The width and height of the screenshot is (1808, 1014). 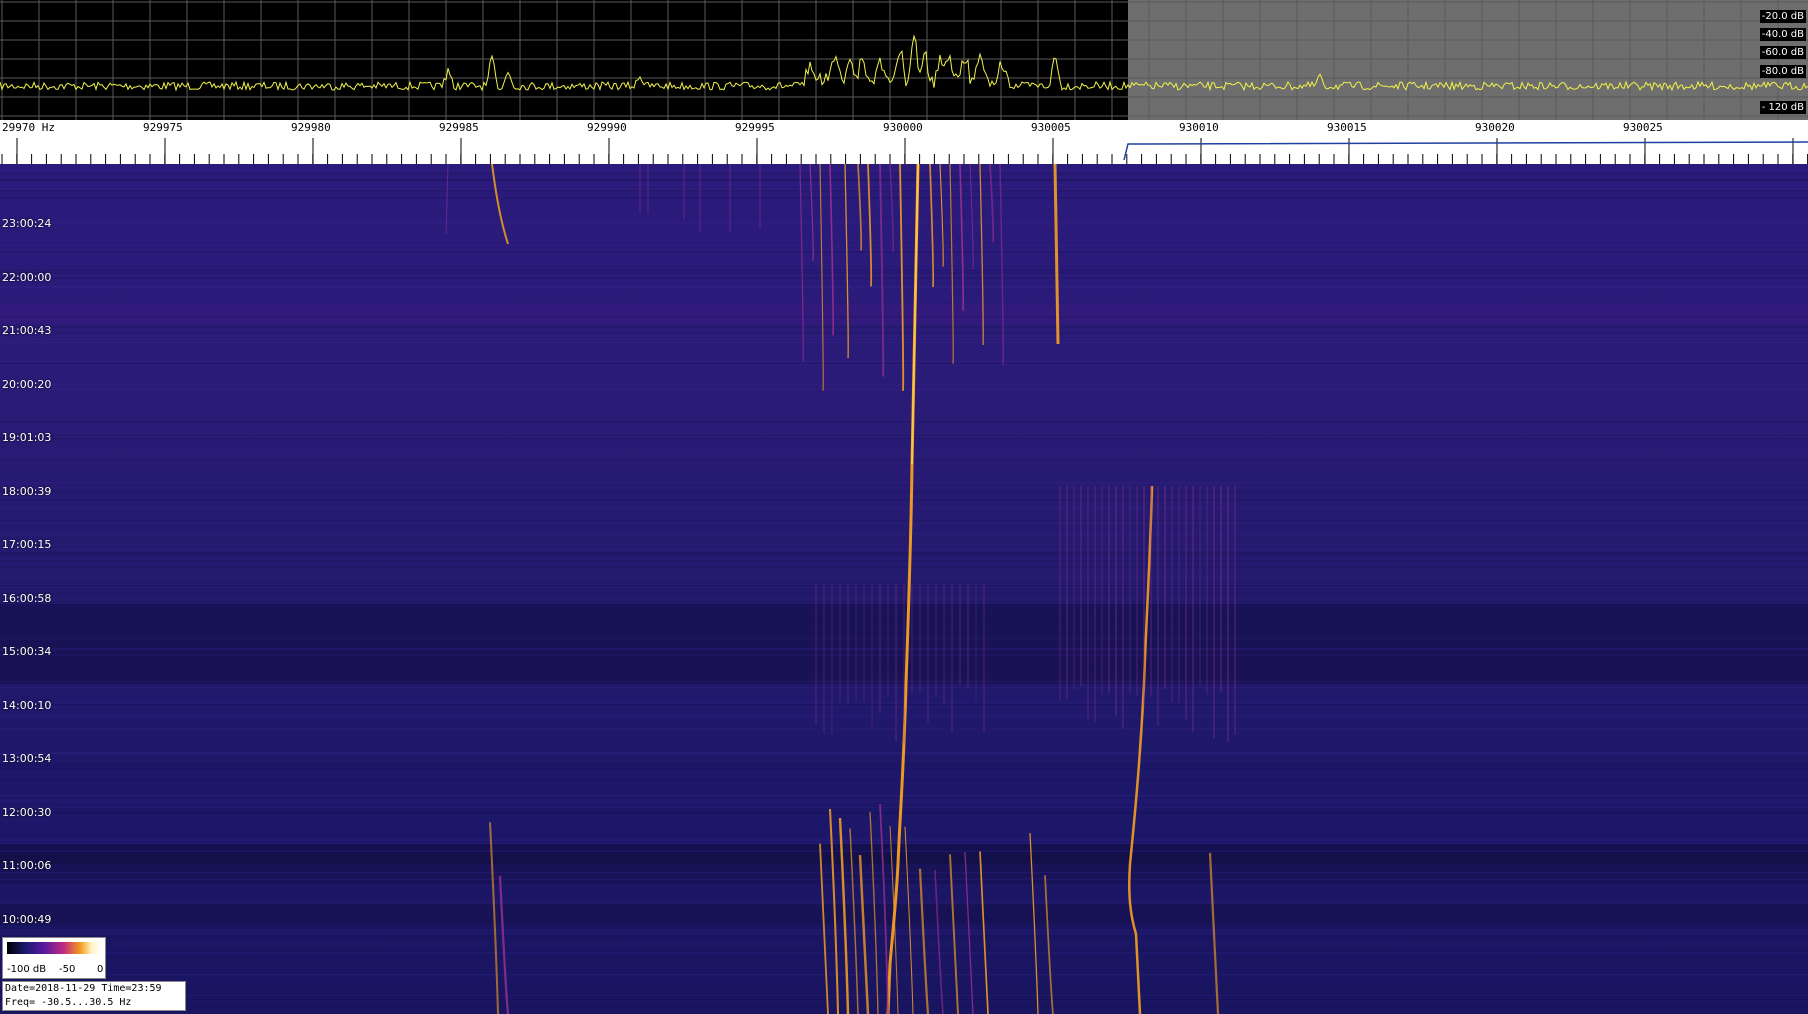 What do you see at coordinates (1468, 60) in the screenshot?
I see `spectrum-inactive-area` at bounding box center [1468, 60].